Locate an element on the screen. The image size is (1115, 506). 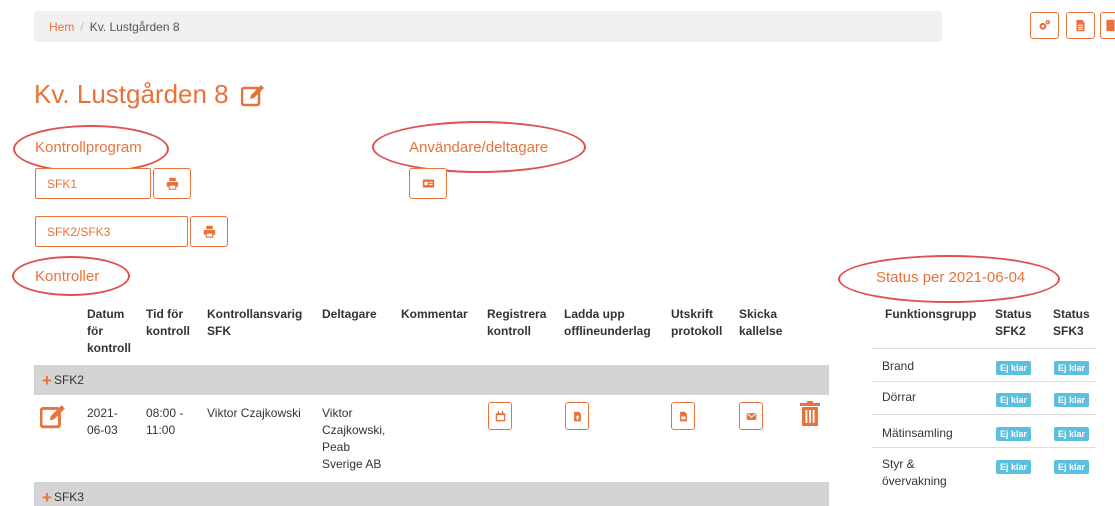
file-upload-icon is located at coordinates (577, 416).